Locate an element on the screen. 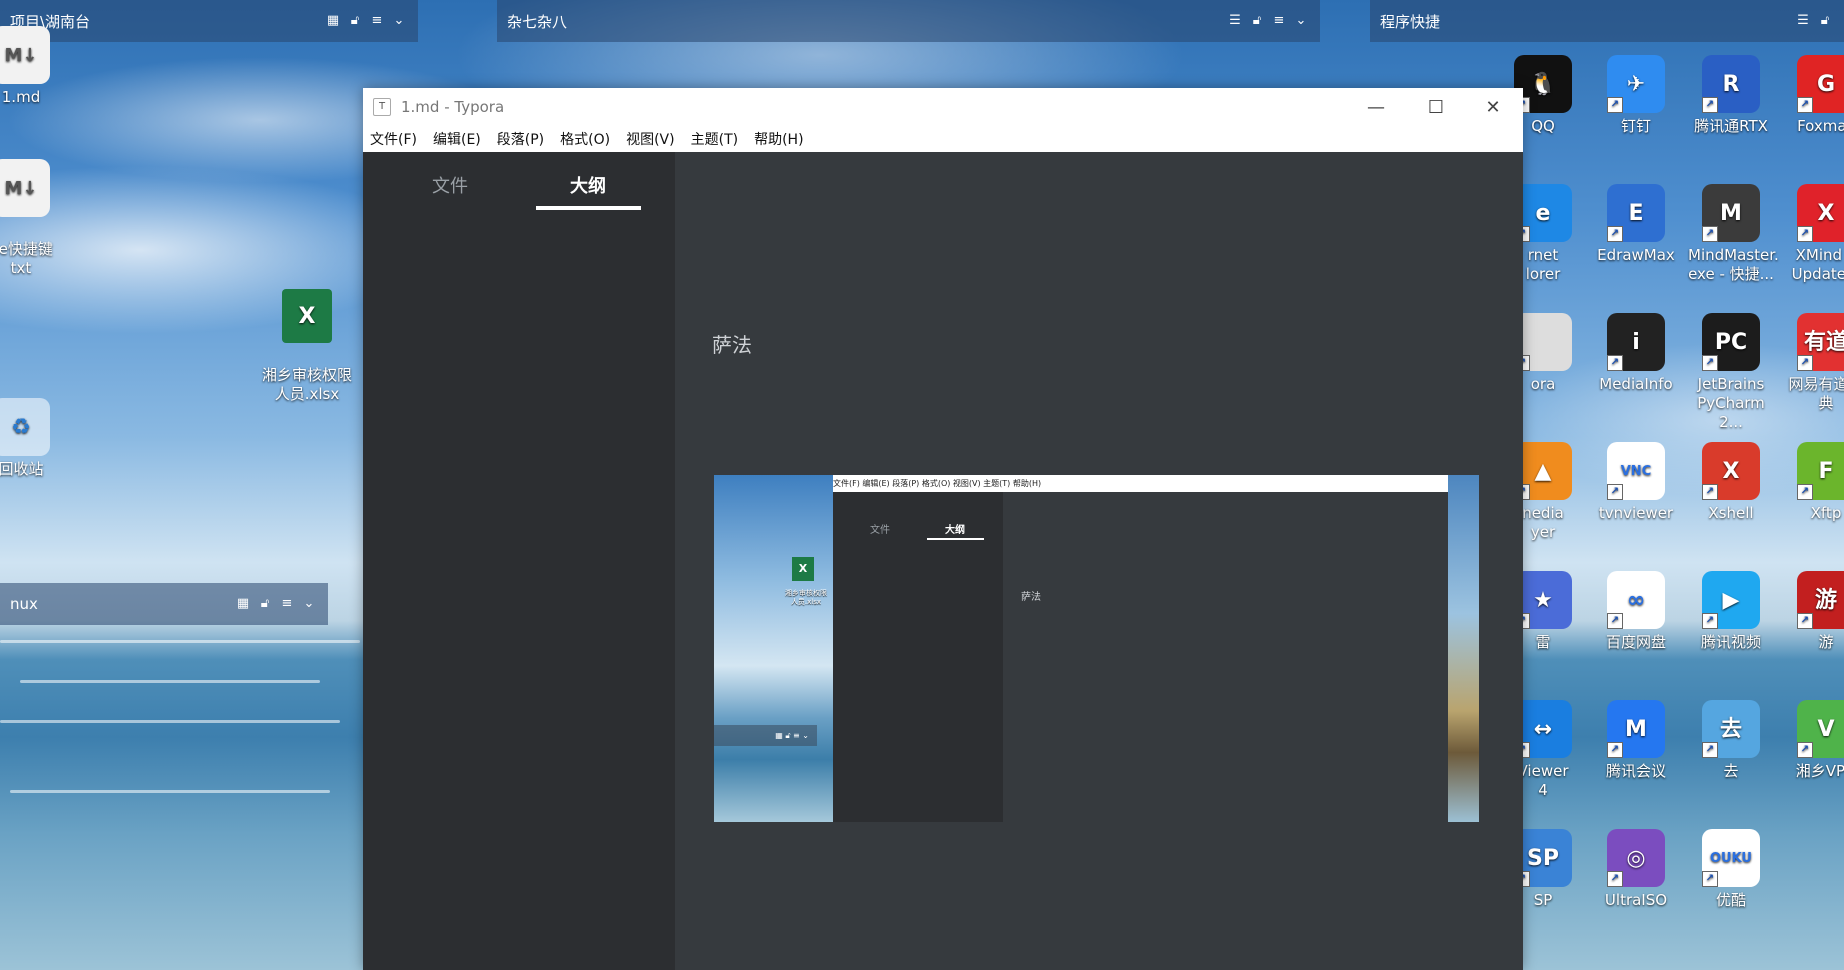 This screenshot has width=1844, height=970. desktop-shortcut: X ↗ Xshell is located at coordinates (1731, 482).